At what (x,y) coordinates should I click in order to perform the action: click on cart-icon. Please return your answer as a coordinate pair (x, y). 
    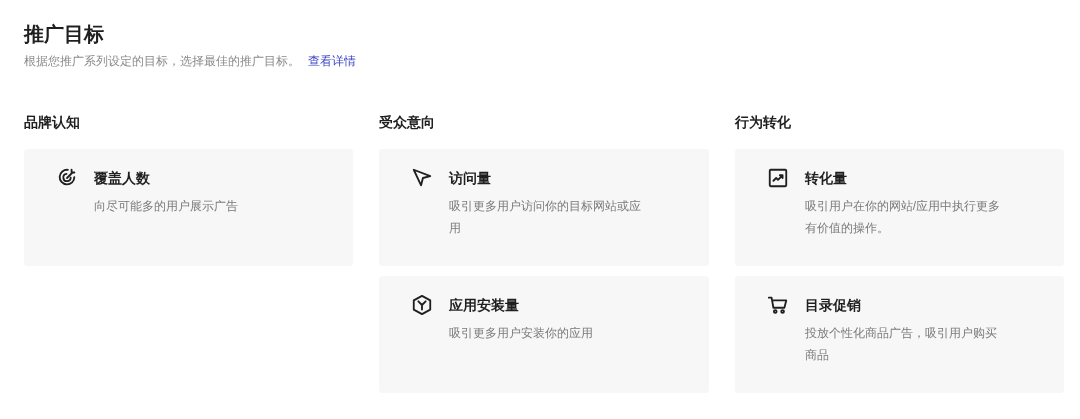
    Looking at the image, I should click on (777, 305).